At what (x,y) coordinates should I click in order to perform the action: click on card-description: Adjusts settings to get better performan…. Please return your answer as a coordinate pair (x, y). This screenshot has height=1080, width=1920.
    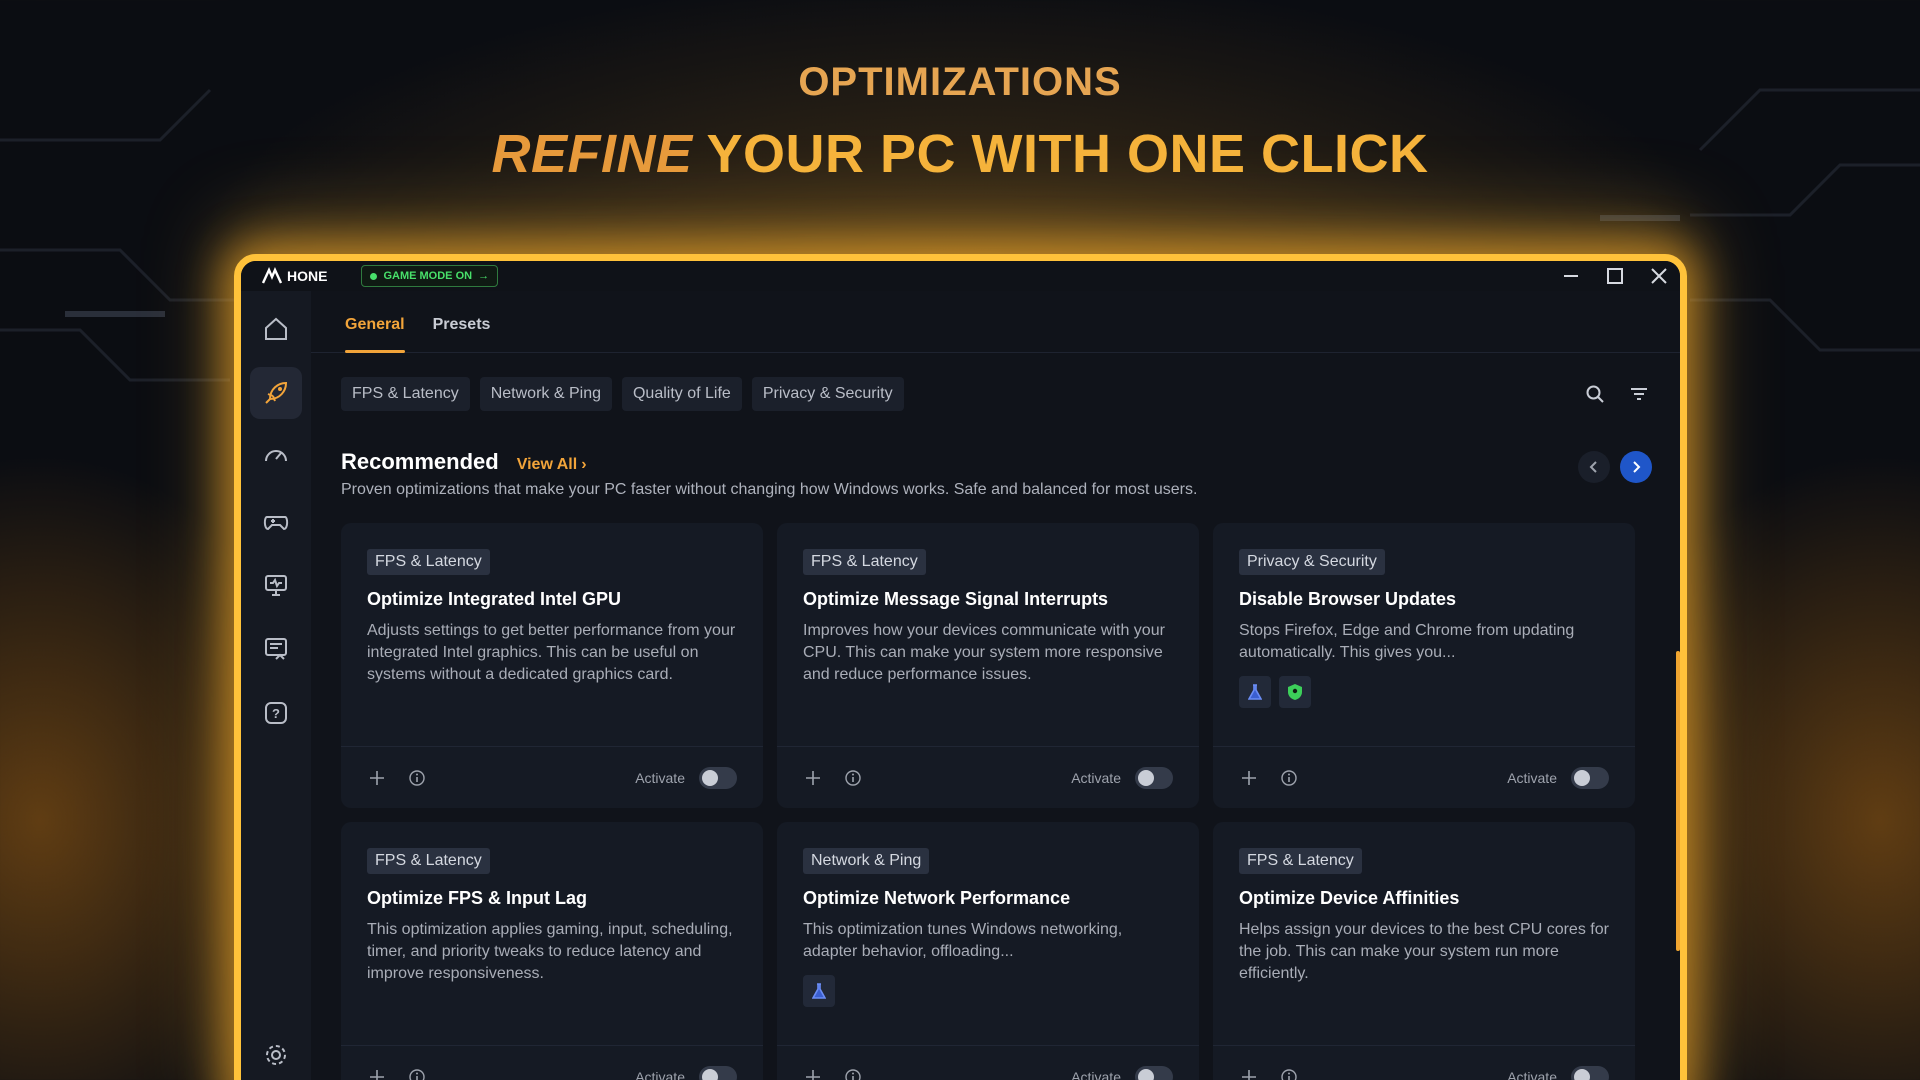
    Looking at the image, I should click on (551, 652).